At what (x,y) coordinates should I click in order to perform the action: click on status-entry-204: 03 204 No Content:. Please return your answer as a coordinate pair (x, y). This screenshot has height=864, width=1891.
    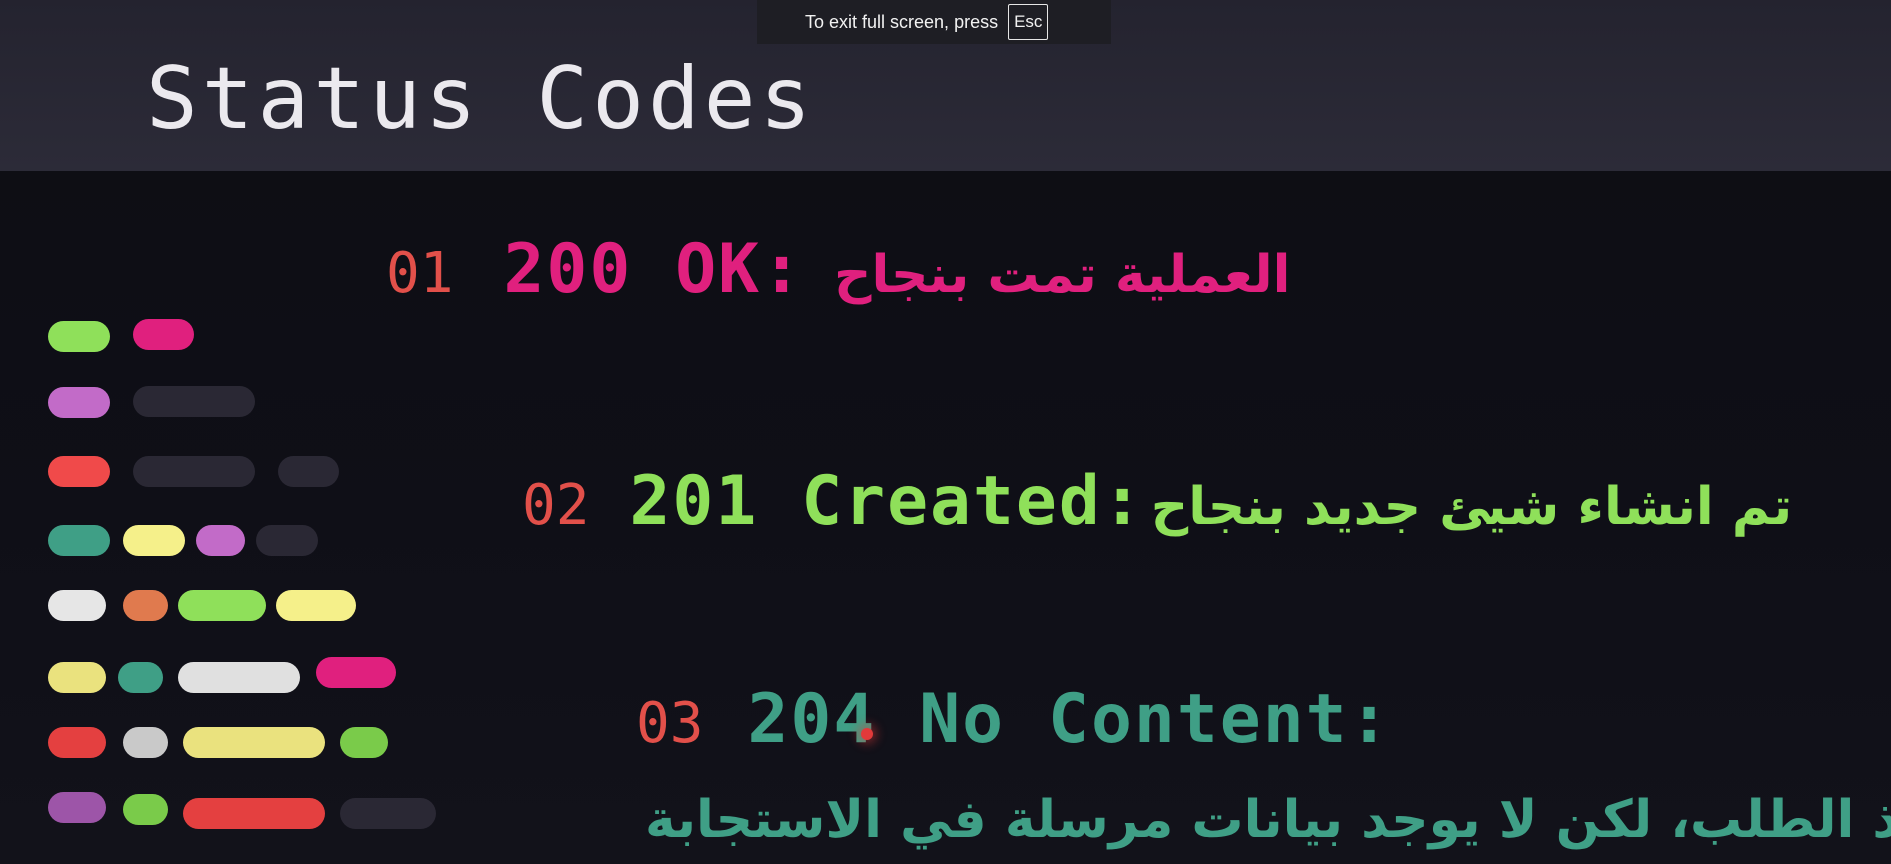
    Looking at the image, I should click on (1014, 719).